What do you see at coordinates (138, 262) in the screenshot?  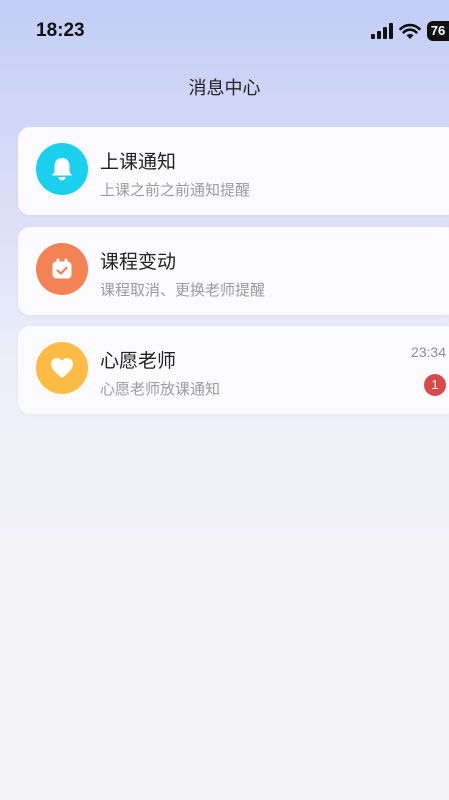 I see `message-title: 课程变动` at bounding box center [138, 262].